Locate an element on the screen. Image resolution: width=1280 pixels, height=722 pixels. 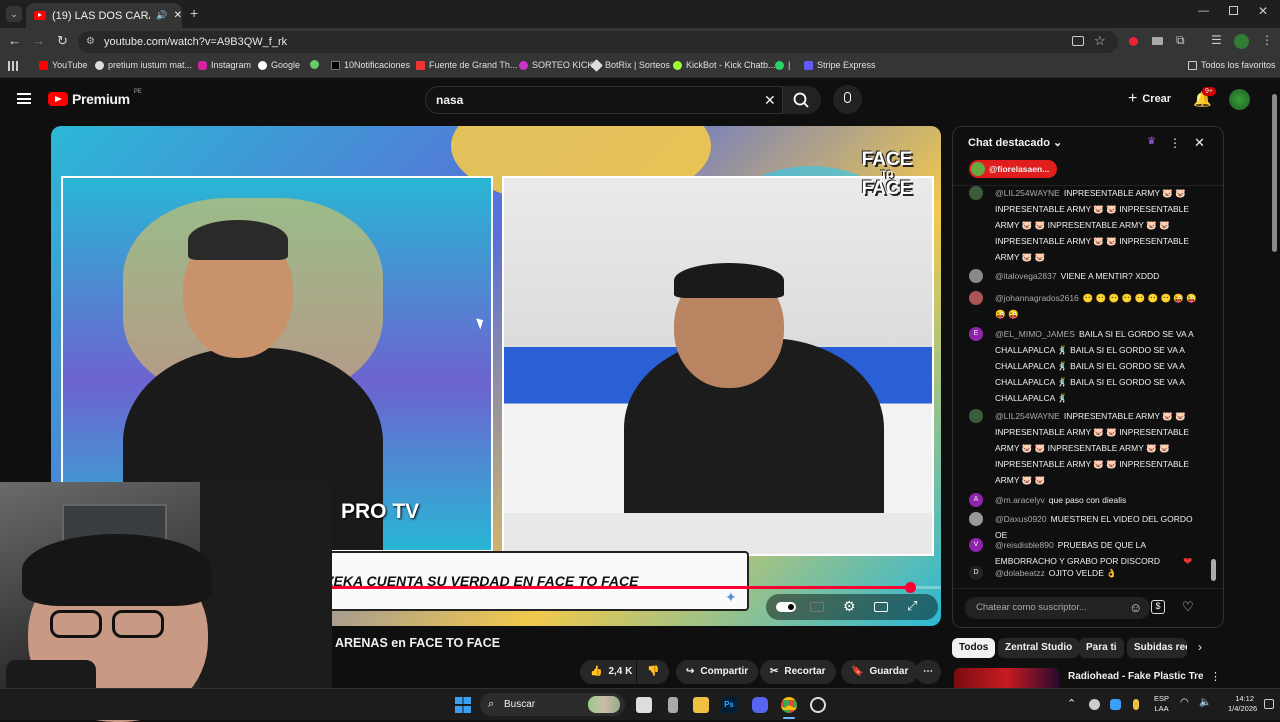
voice-search-button is located at coordinates (847, 99).